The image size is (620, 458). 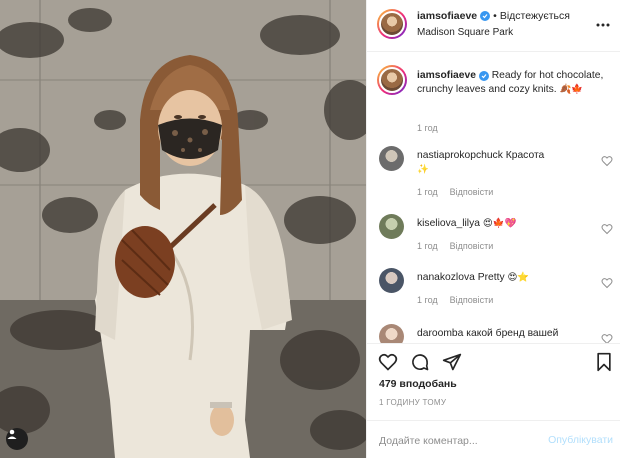 What do you see at coordinates (571, 89) in the screenshot?
I see `caption-emoji: 🍂🍁` at bounding box center [571, 89].